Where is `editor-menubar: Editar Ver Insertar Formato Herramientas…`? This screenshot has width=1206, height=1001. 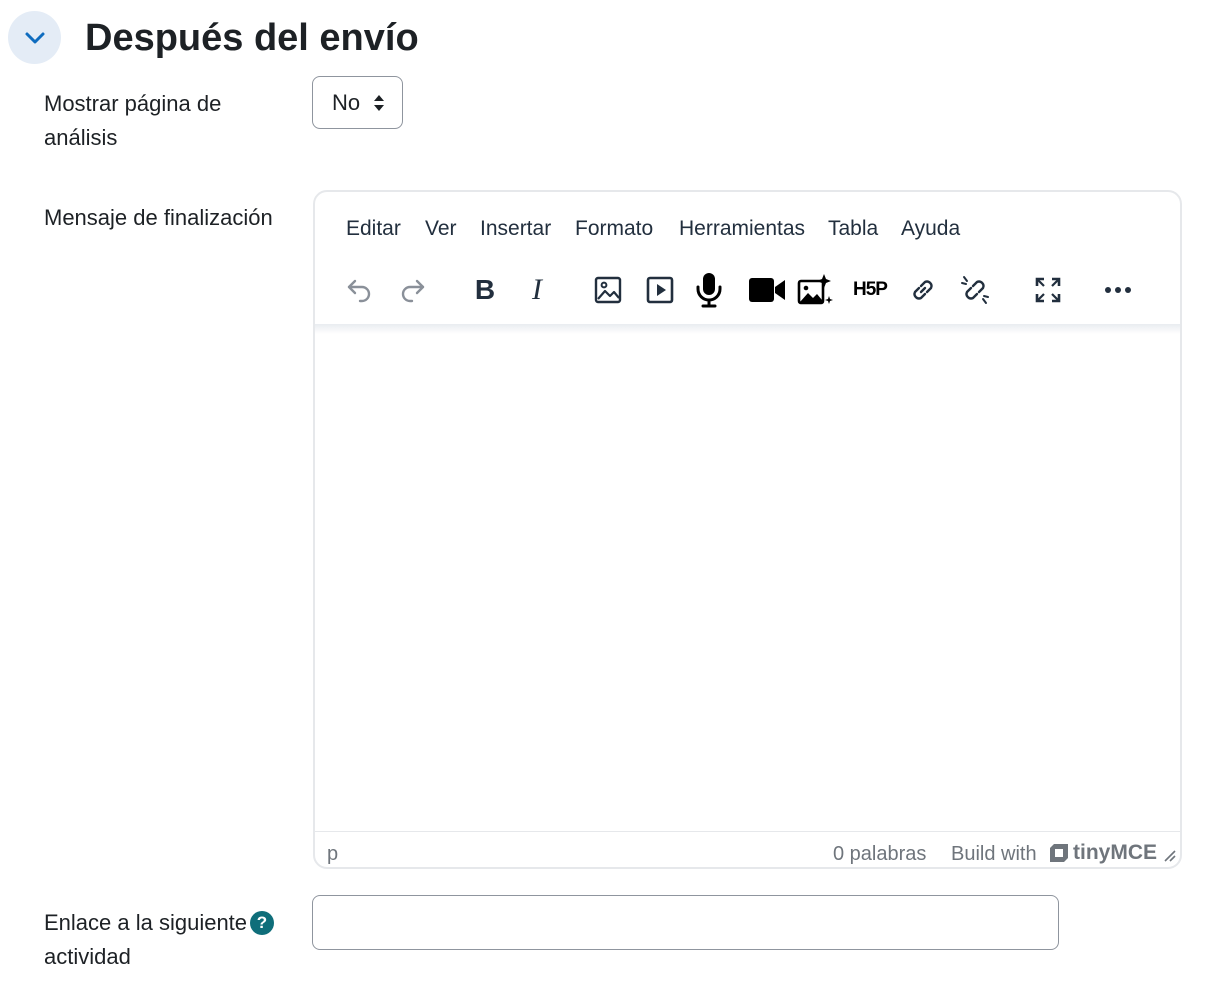 editor-menubar: Editar Ver Insertar Formato Herramientas… is located at coordinates (747, 230).